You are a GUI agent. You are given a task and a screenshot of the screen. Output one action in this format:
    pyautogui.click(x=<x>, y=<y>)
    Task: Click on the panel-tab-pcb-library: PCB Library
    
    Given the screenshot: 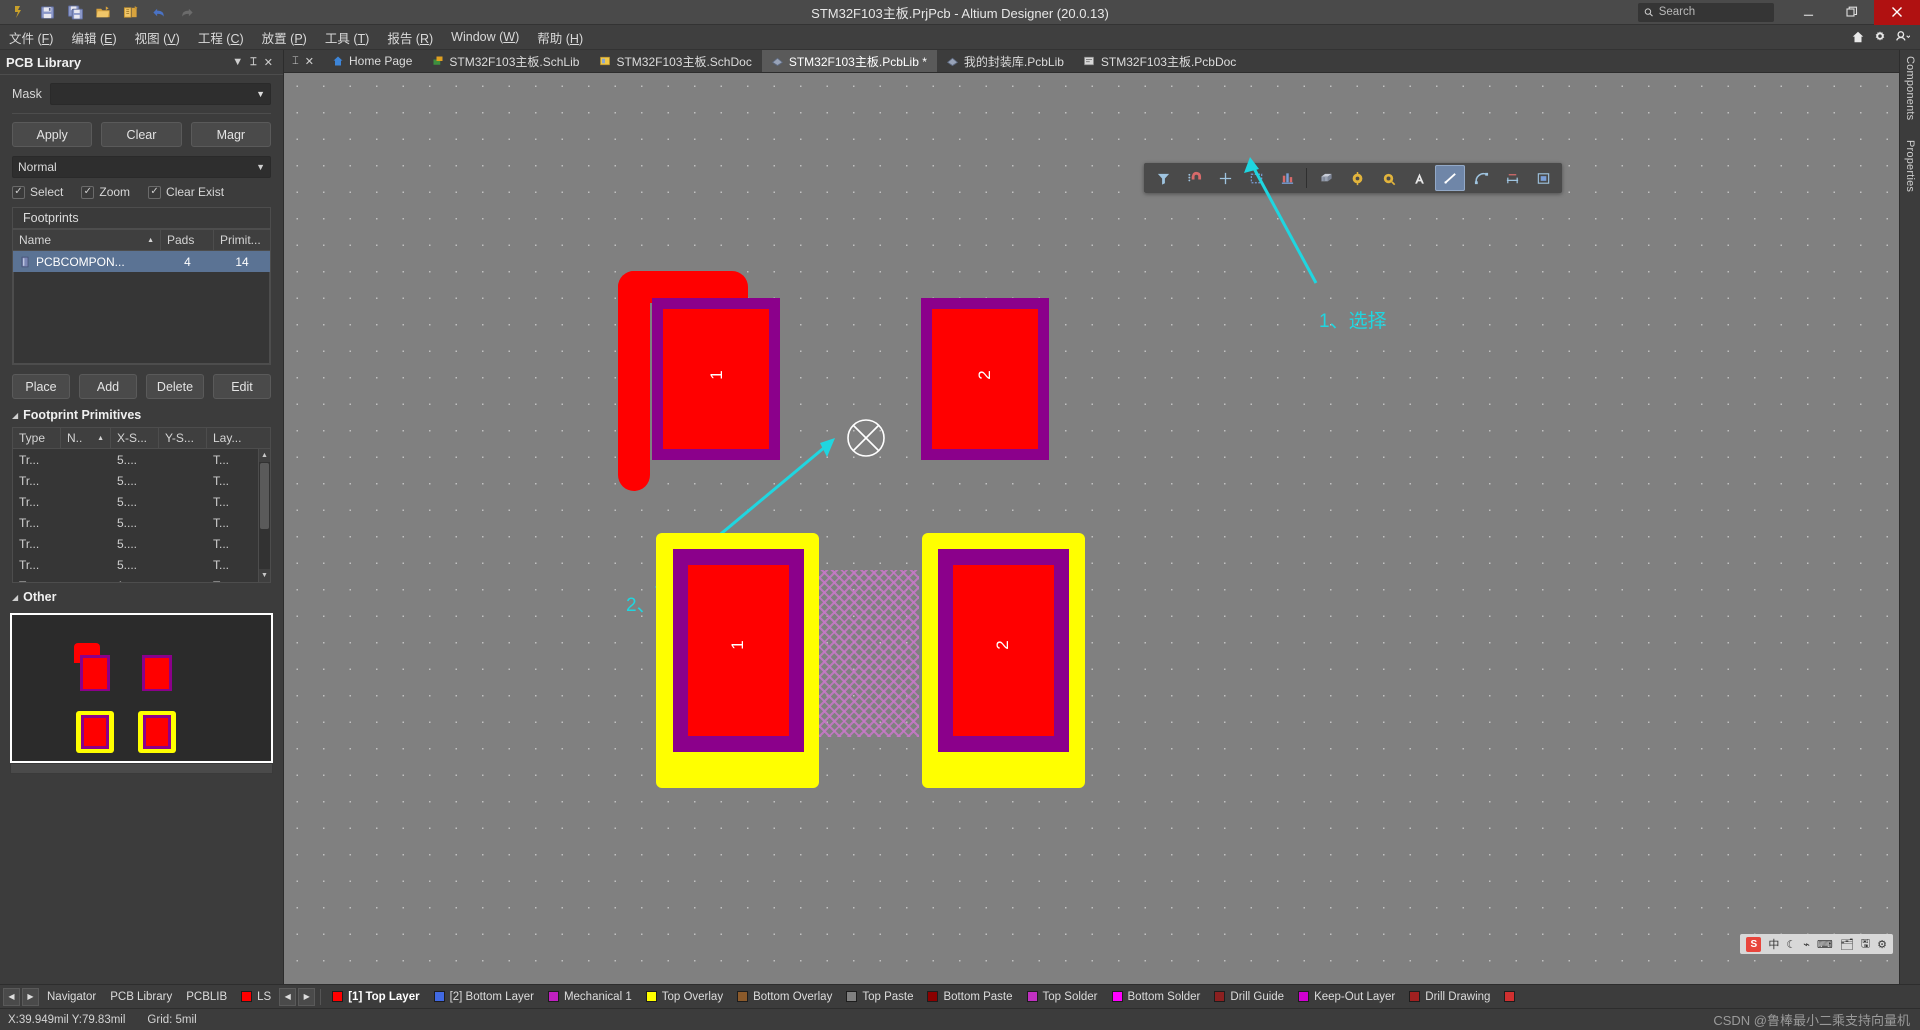 What is the action you would take?
    pyautogui.click(x=141, y=997)
    